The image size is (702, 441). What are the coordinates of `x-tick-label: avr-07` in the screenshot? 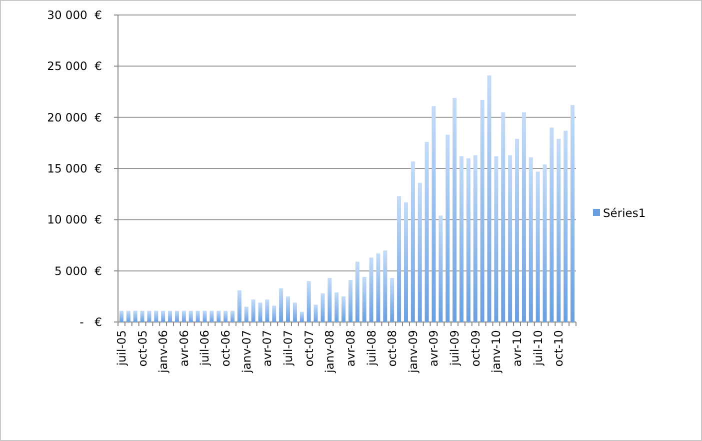 It's located at (267, 348).